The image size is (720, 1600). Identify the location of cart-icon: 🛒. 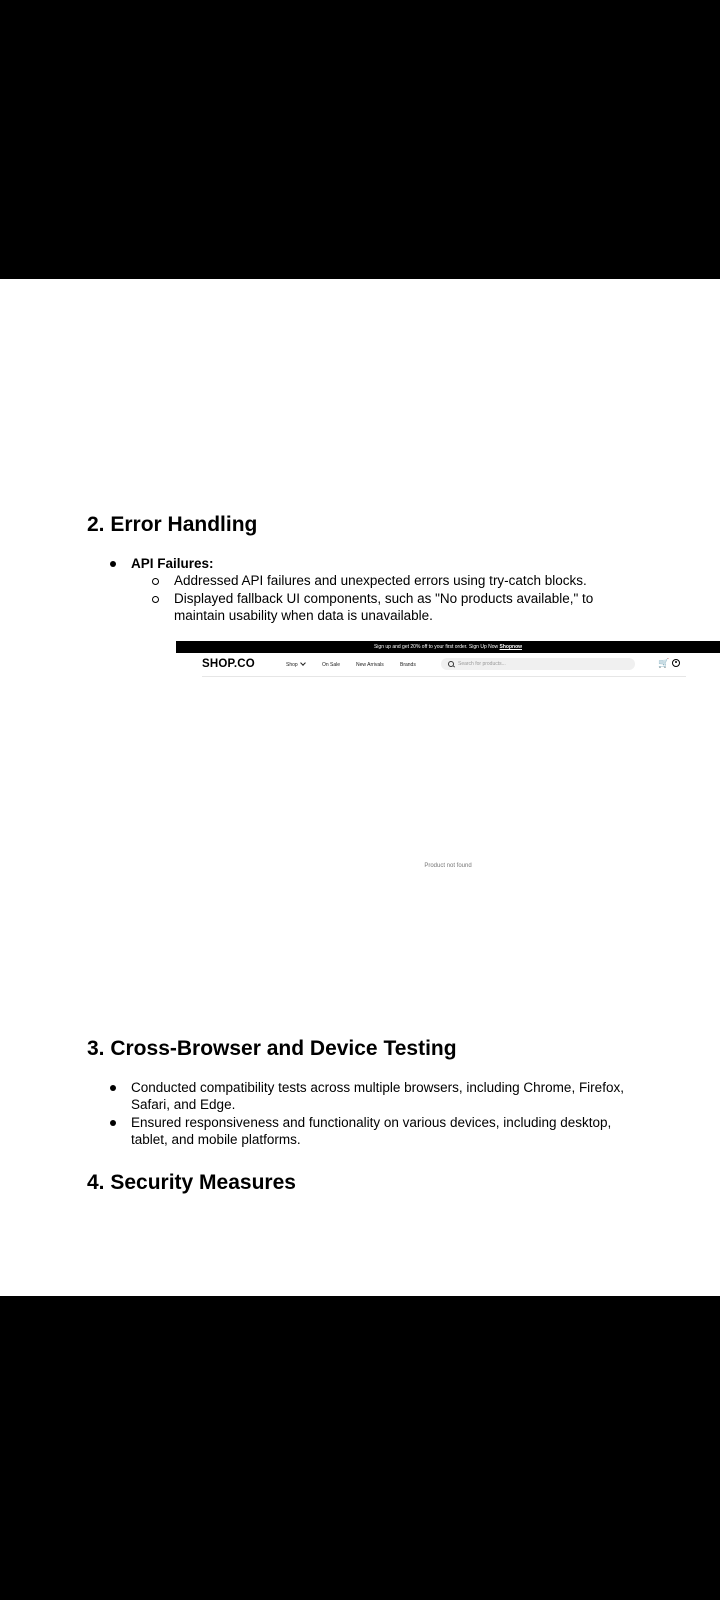
(663, 663).